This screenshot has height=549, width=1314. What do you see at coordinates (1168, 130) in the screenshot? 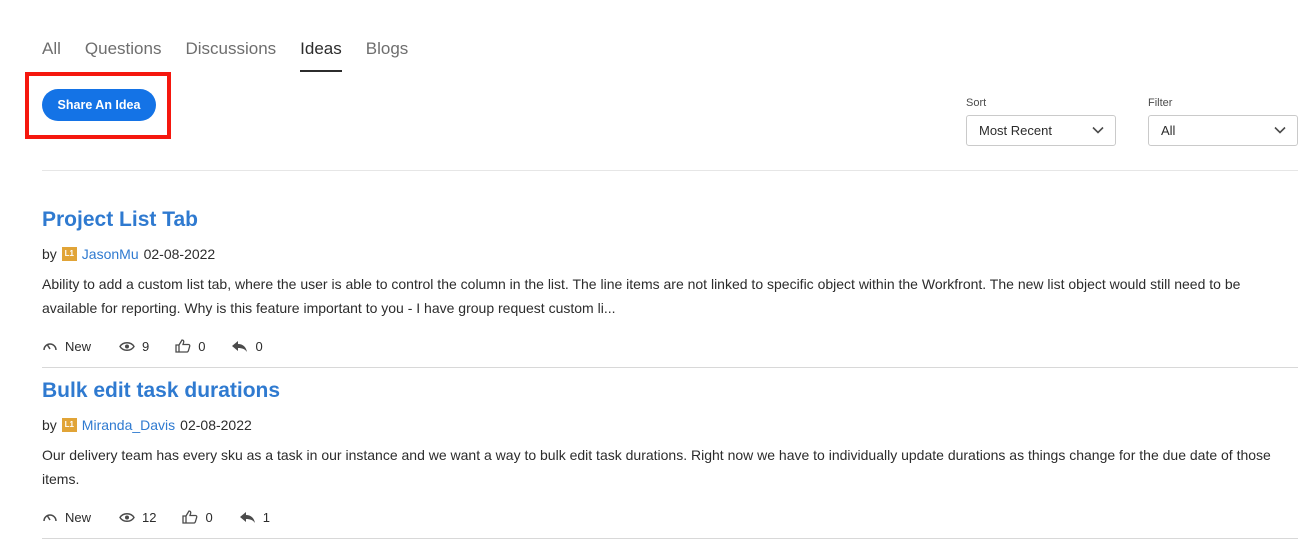
I see `filter-select-value: All` at bounding box center [1168, 130].